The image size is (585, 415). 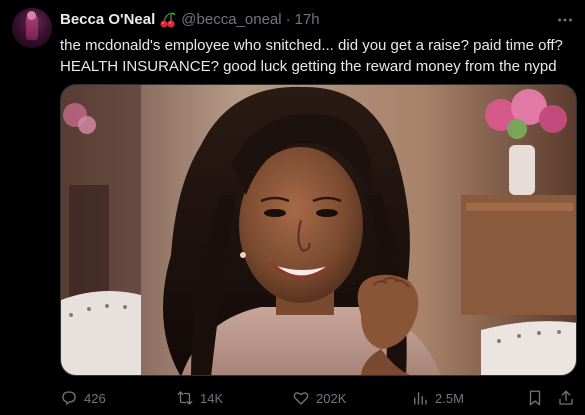 I want to click on action-bar: 426 14K 202K 2.5M, so click(x=318, y=398).